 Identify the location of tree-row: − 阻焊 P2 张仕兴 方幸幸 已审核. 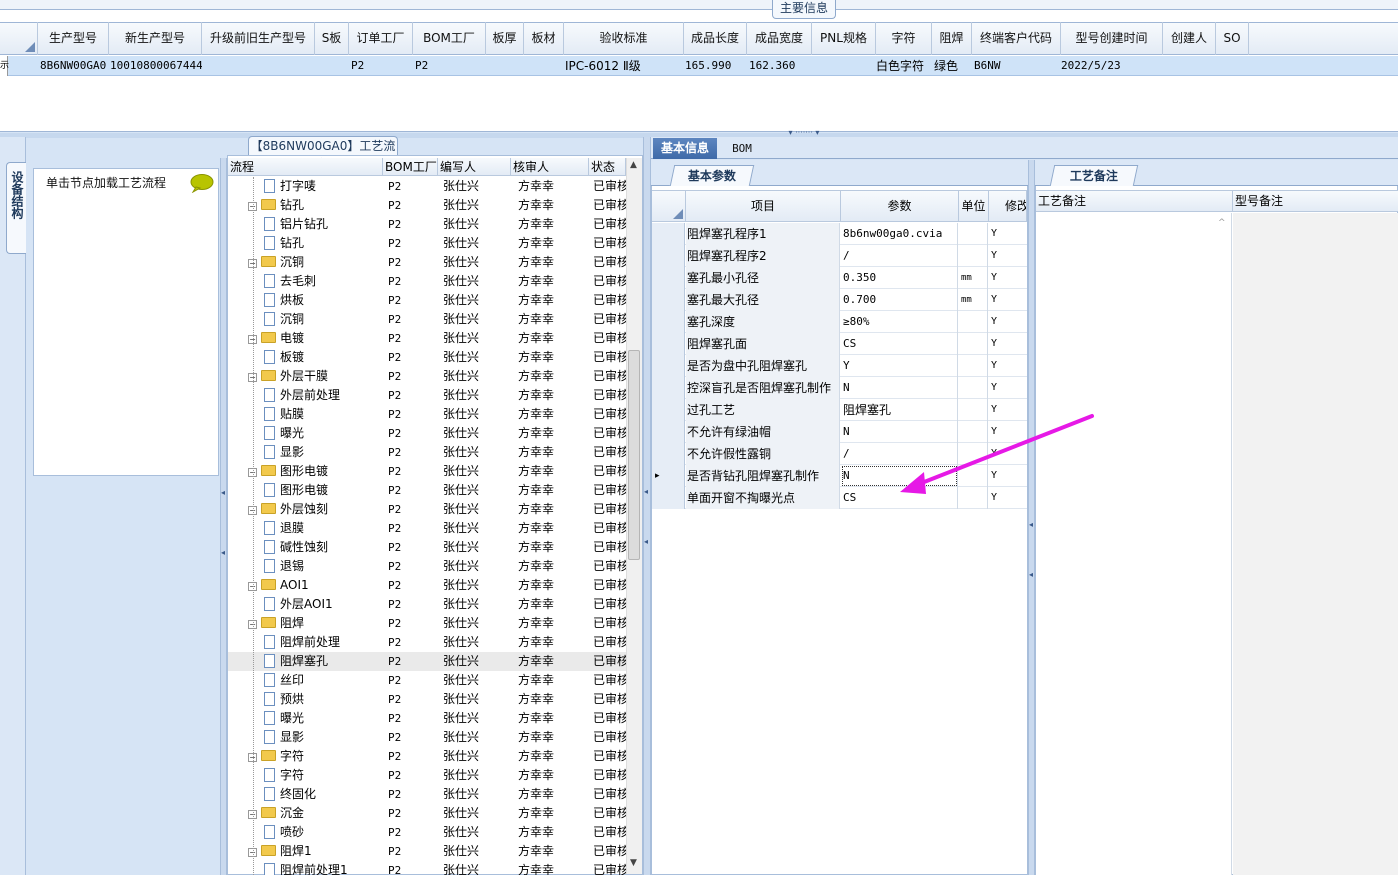
(427, 623).